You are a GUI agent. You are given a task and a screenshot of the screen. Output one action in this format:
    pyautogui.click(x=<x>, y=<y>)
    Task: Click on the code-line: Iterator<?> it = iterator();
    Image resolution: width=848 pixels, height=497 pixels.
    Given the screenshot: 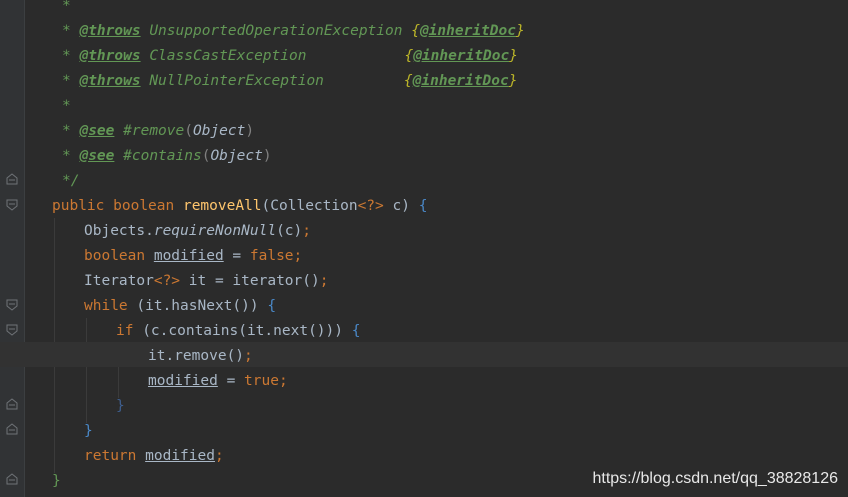 What is the action you would take?
    pyautogui.click(x=206, y=281)
    